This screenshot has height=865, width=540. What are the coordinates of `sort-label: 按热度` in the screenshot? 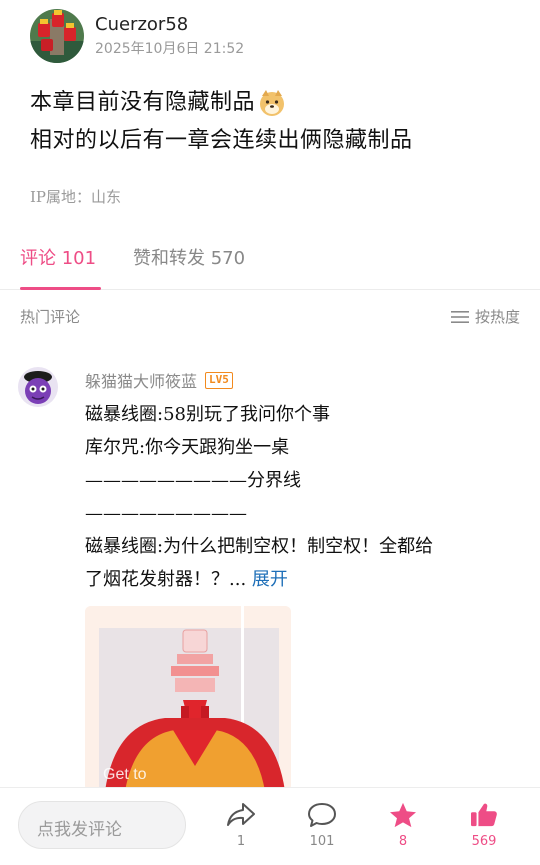 It's located at (497, 317).